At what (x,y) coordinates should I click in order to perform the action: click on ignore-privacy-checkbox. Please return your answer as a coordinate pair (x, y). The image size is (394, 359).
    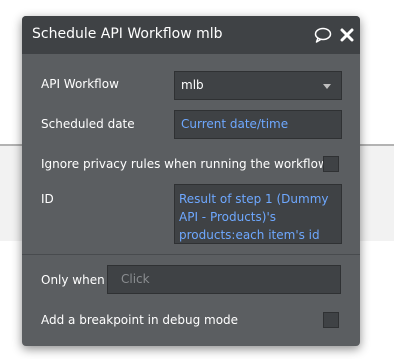
    Looking at the image, I should click on (331, 164).